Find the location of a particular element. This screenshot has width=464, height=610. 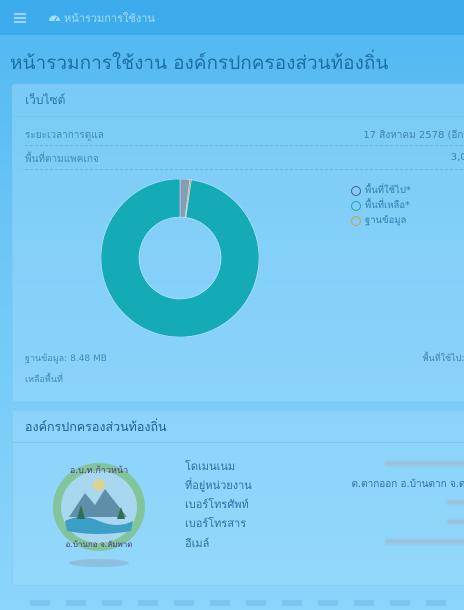

legend-swatch-used is located at coordinates (356, 190).